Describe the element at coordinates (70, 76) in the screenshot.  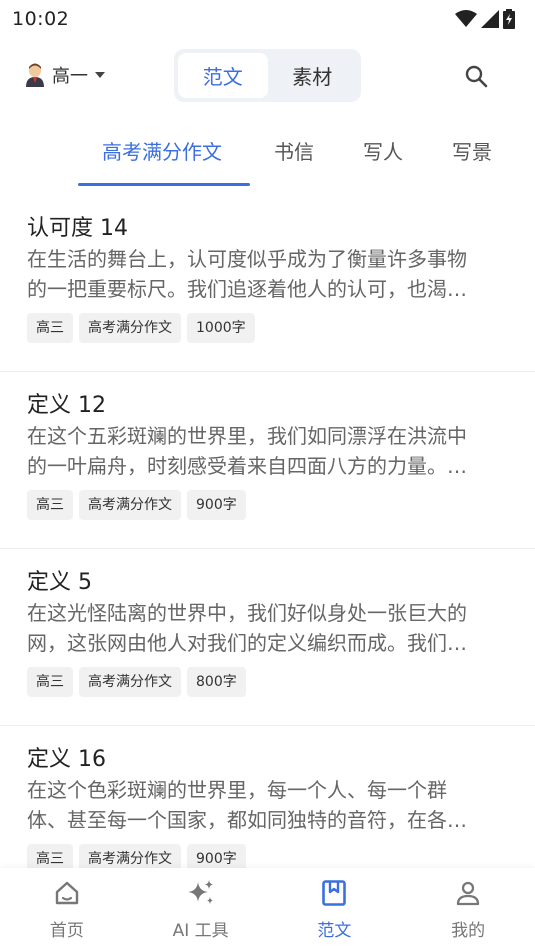
I see `grade-label: 高一` at that location.